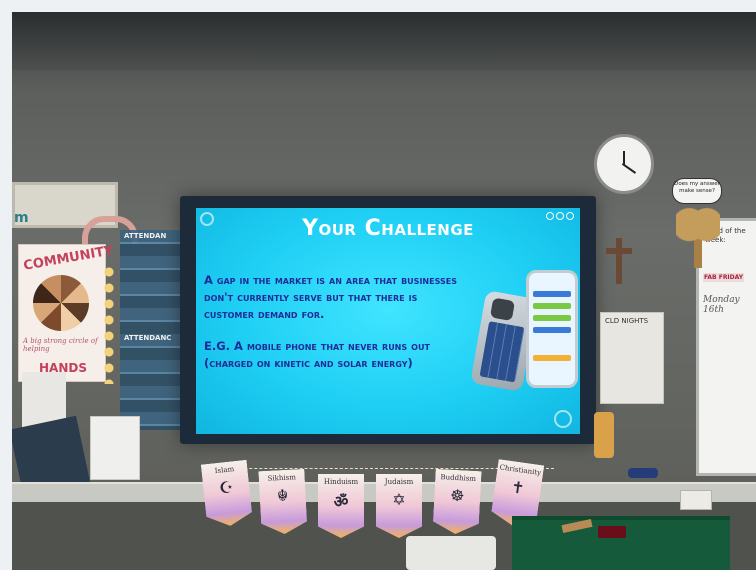  I want to click on om-icon: ॐ, so click(341, 501).